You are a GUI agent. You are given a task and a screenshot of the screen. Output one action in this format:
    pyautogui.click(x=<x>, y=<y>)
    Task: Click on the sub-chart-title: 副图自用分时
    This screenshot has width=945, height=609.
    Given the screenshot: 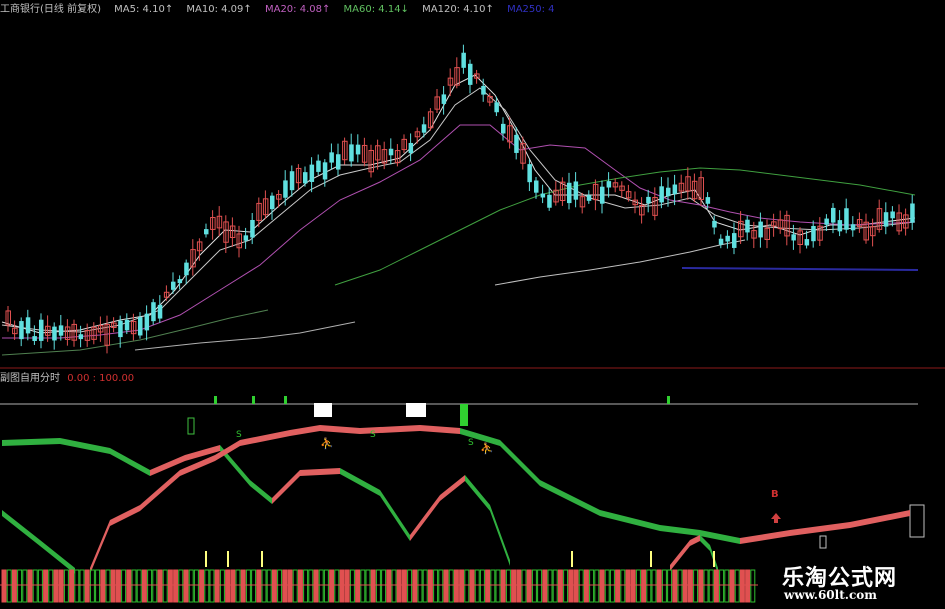 What is the action you would take?
    pyautogui.click(x=30, y=378)
    